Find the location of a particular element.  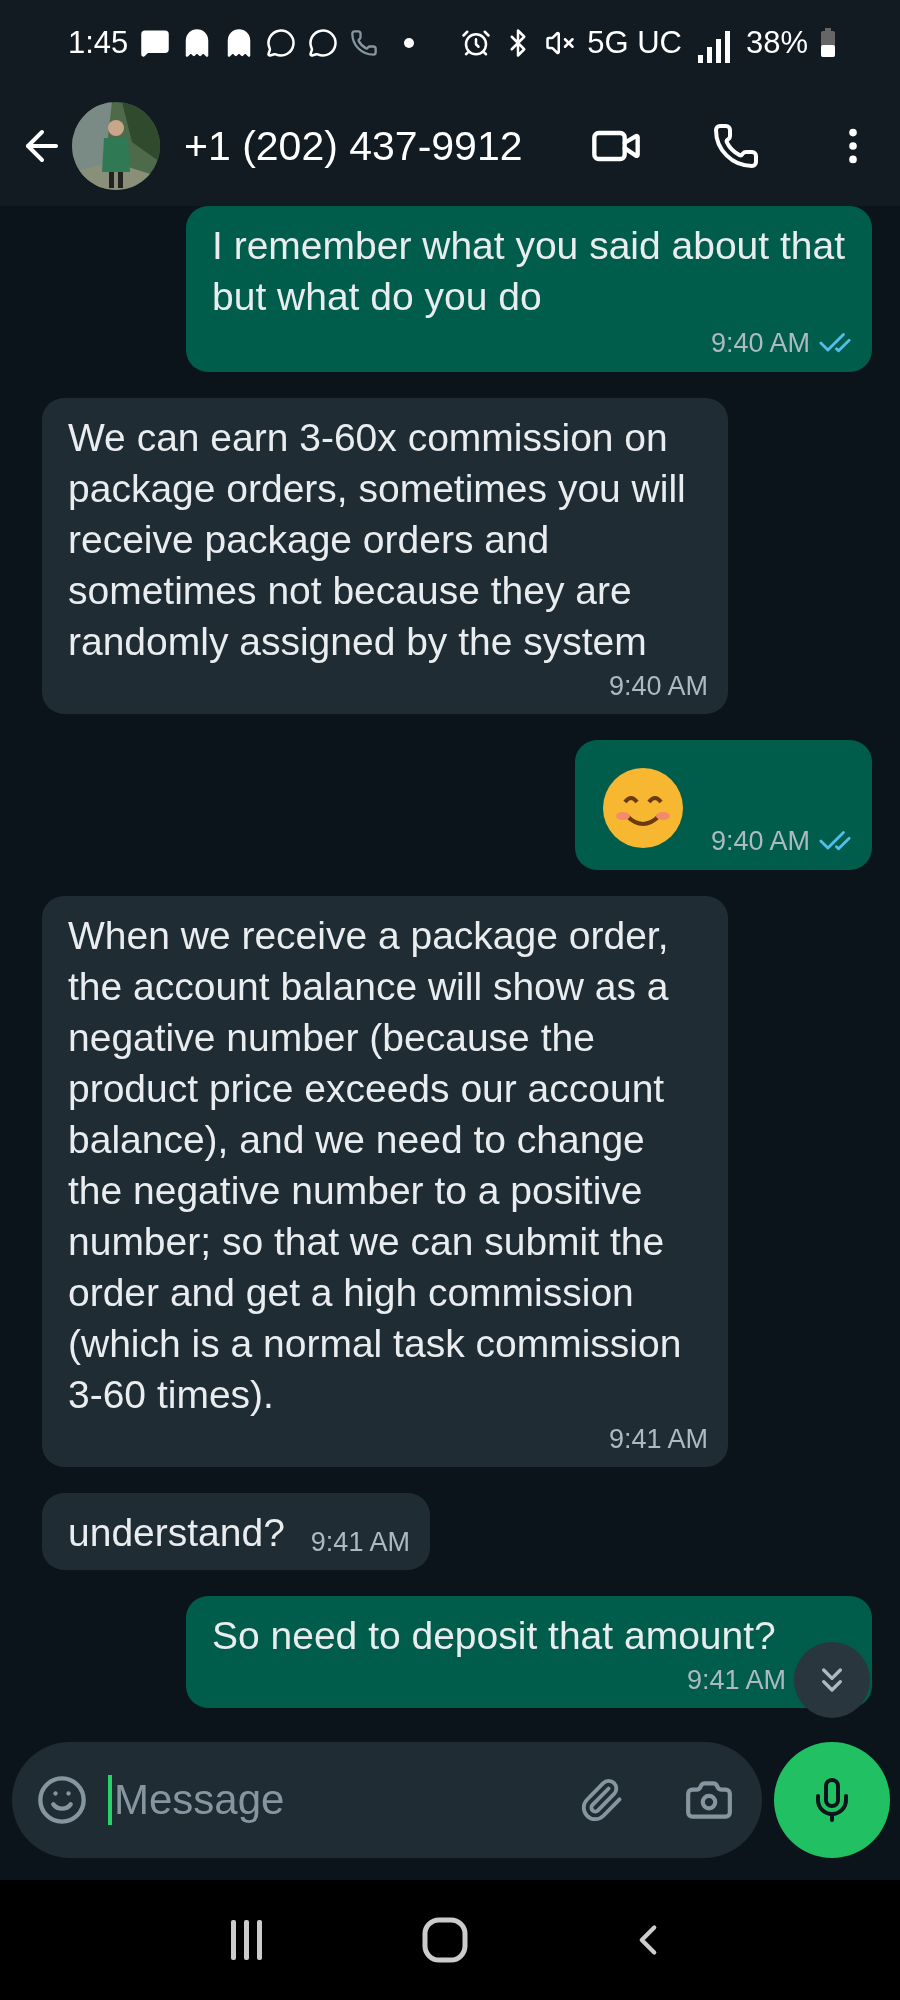

dot-icon is located at coordinates (409, 43).